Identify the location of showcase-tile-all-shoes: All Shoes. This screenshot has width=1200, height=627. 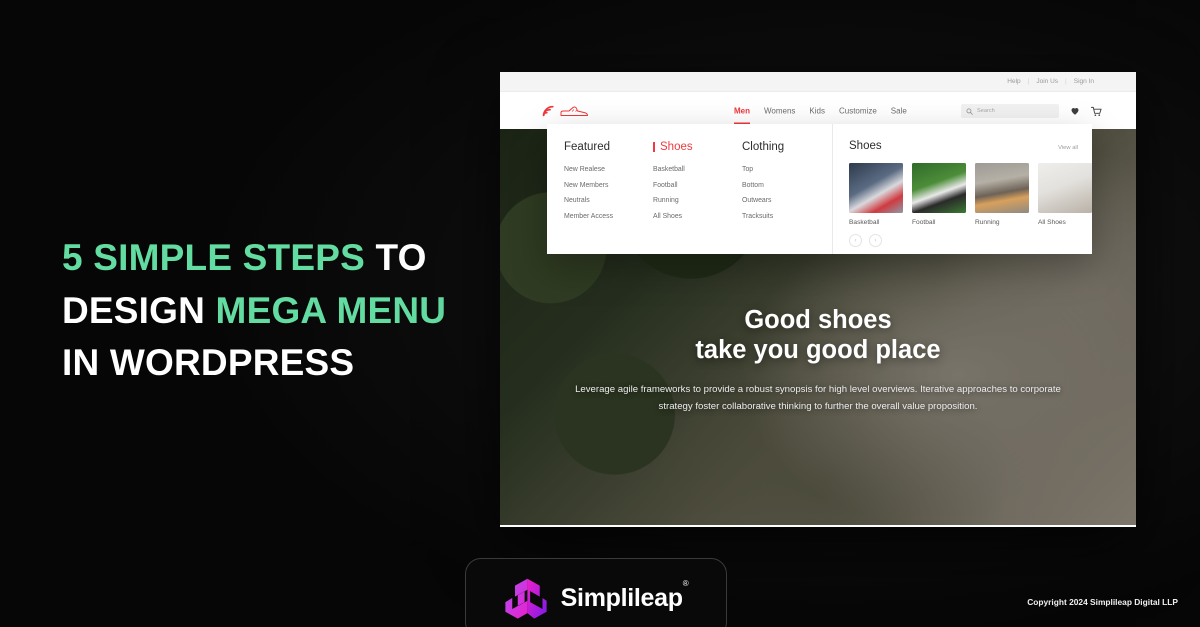
(1065, 194).